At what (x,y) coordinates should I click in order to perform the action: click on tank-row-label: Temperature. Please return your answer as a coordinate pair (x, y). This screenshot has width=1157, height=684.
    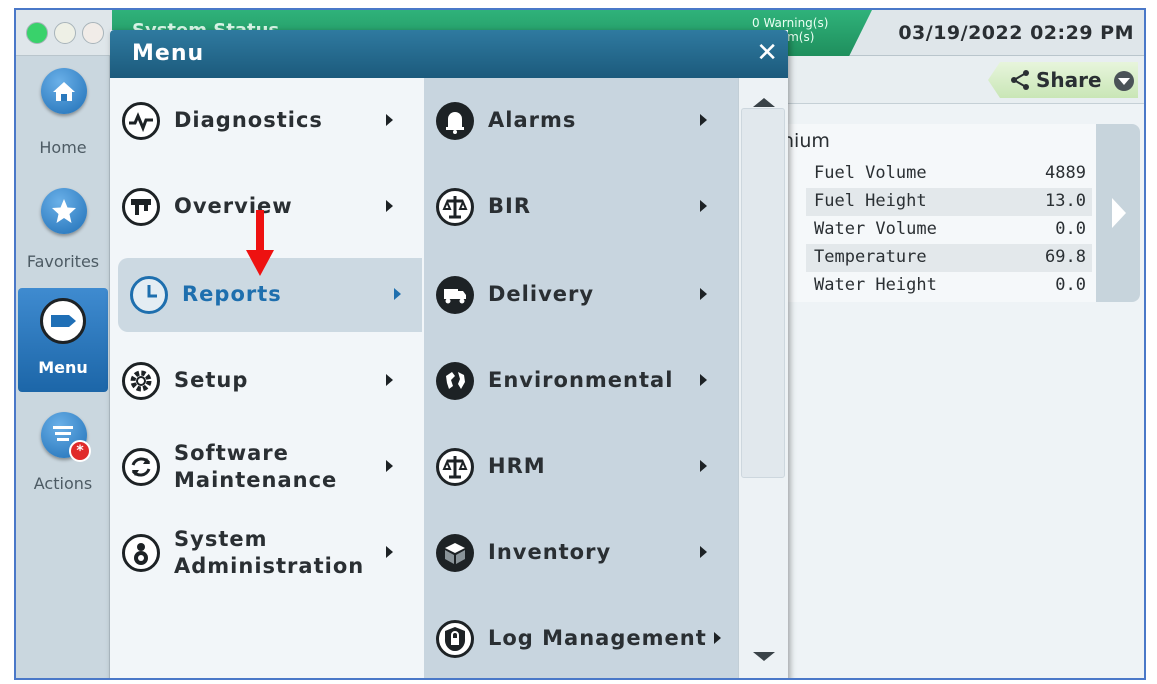
    Looking at the image, I should click on (870, 257).